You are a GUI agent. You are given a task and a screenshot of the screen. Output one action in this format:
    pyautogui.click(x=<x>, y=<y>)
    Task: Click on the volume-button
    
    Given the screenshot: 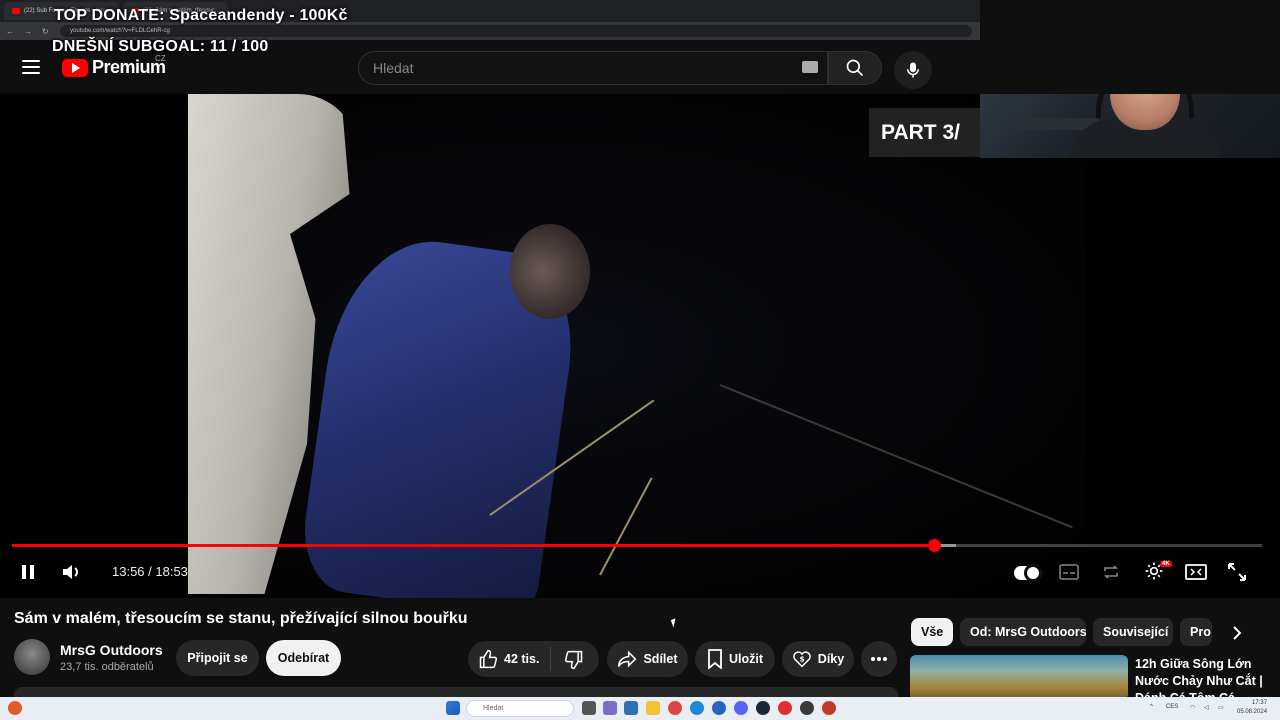 What is the action you would take?
    pyautogui.click(x=72, y=572)
    